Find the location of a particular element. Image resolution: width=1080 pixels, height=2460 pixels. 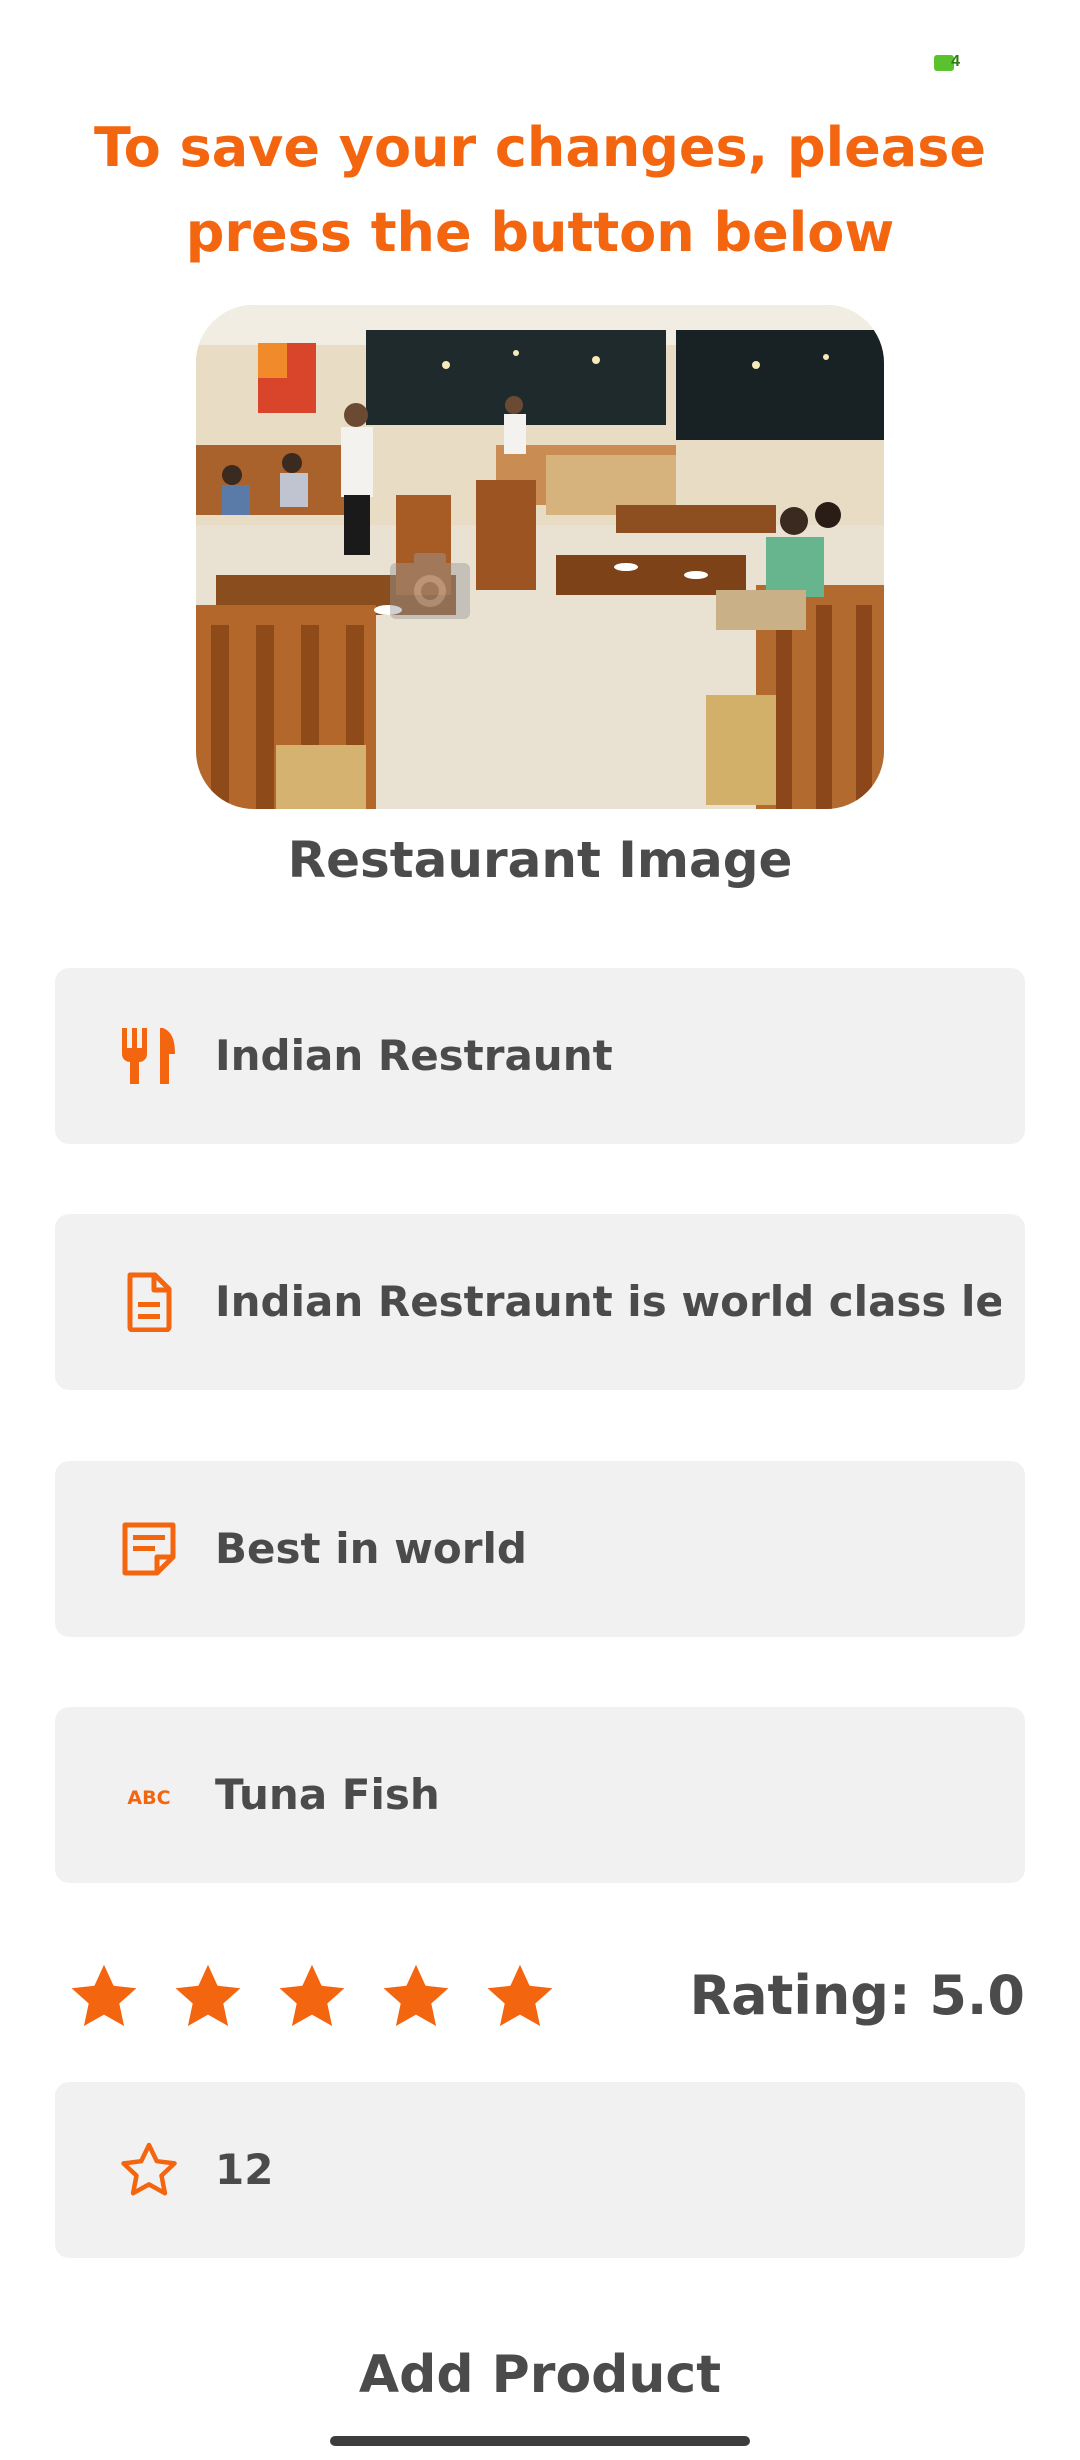

document-icon is located at coordinates (149, 1302).